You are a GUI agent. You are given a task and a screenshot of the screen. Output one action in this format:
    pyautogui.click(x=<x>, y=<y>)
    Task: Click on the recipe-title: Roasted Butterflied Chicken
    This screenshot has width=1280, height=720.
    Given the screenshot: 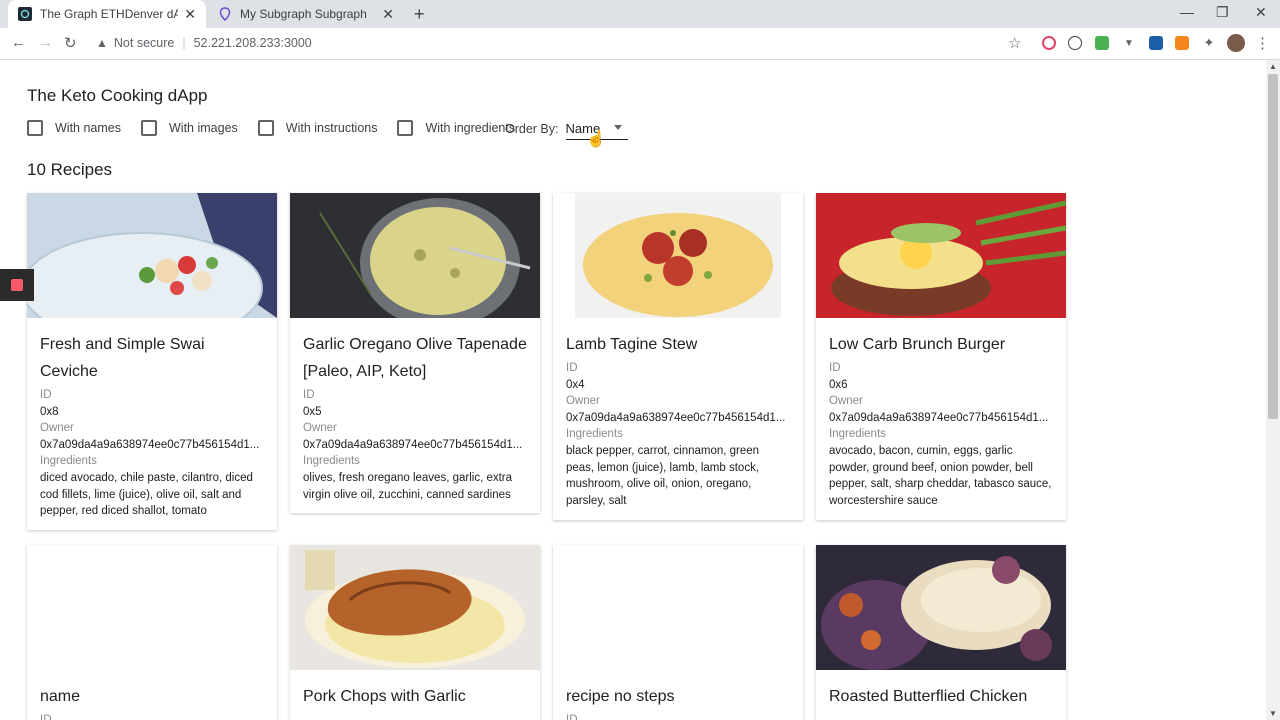 What is the action you would take?
    pyautogui.click(x=928, y=696)
    